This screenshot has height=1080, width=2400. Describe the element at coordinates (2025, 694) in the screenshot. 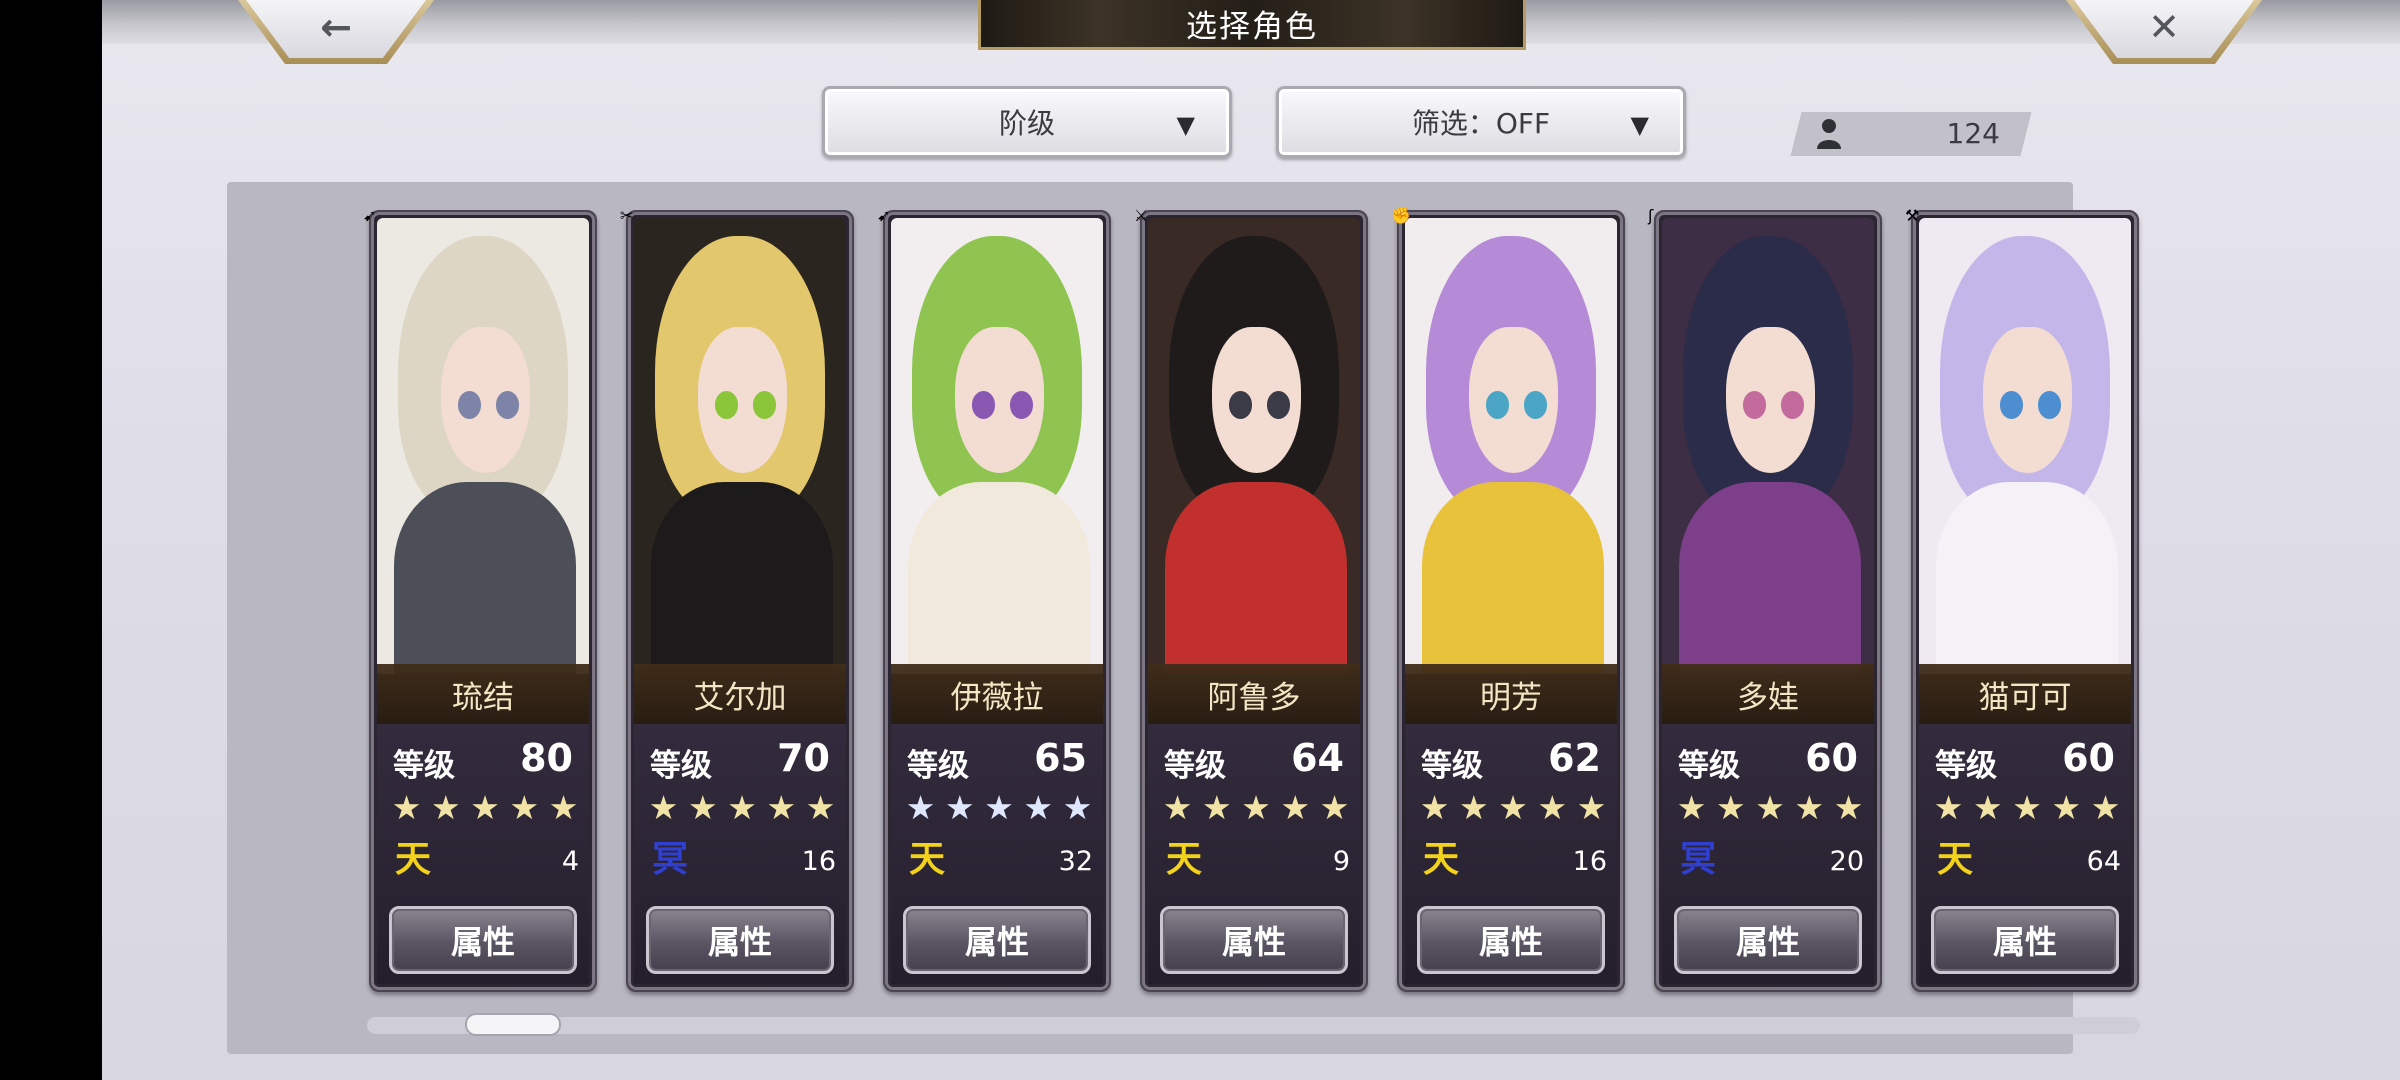

I see `character-name: 猫可可` at that location.